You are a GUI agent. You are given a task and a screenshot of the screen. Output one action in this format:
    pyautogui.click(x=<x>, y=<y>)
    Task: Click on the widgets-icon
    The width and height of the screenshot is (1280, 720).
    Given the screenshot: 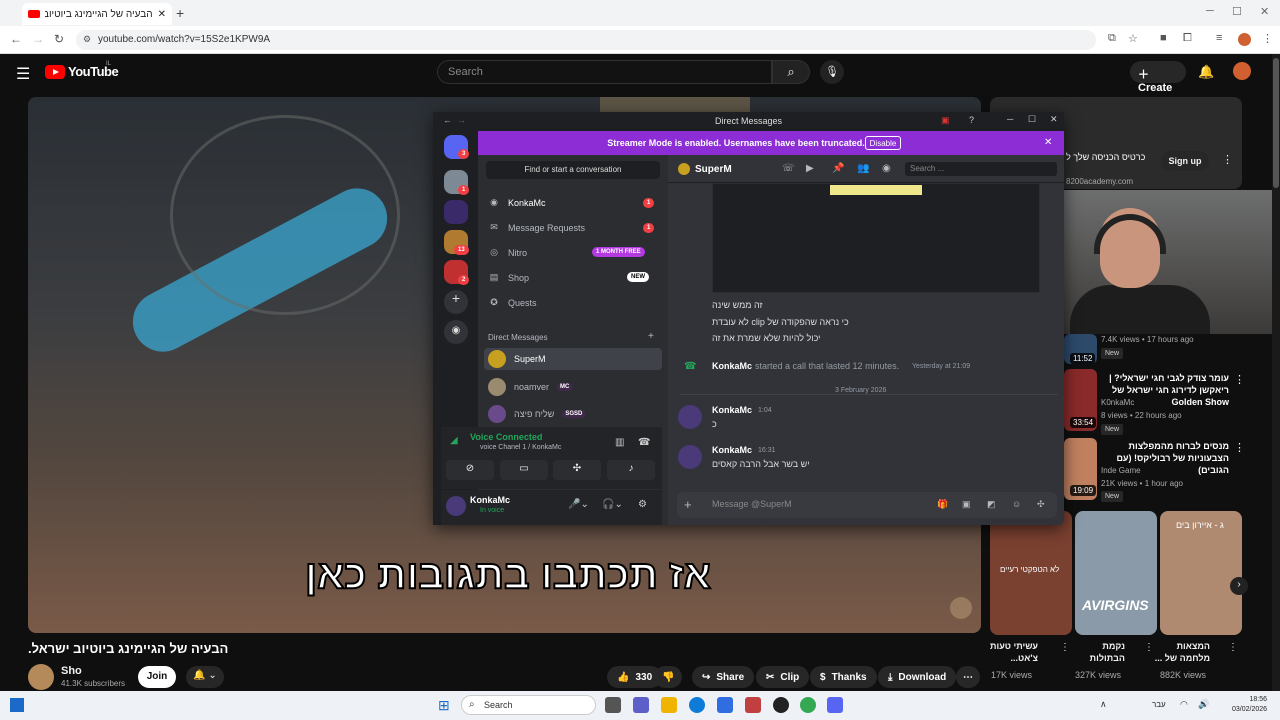 What is the action you would take?
    pyautogui.click(x=17, y=705)
    